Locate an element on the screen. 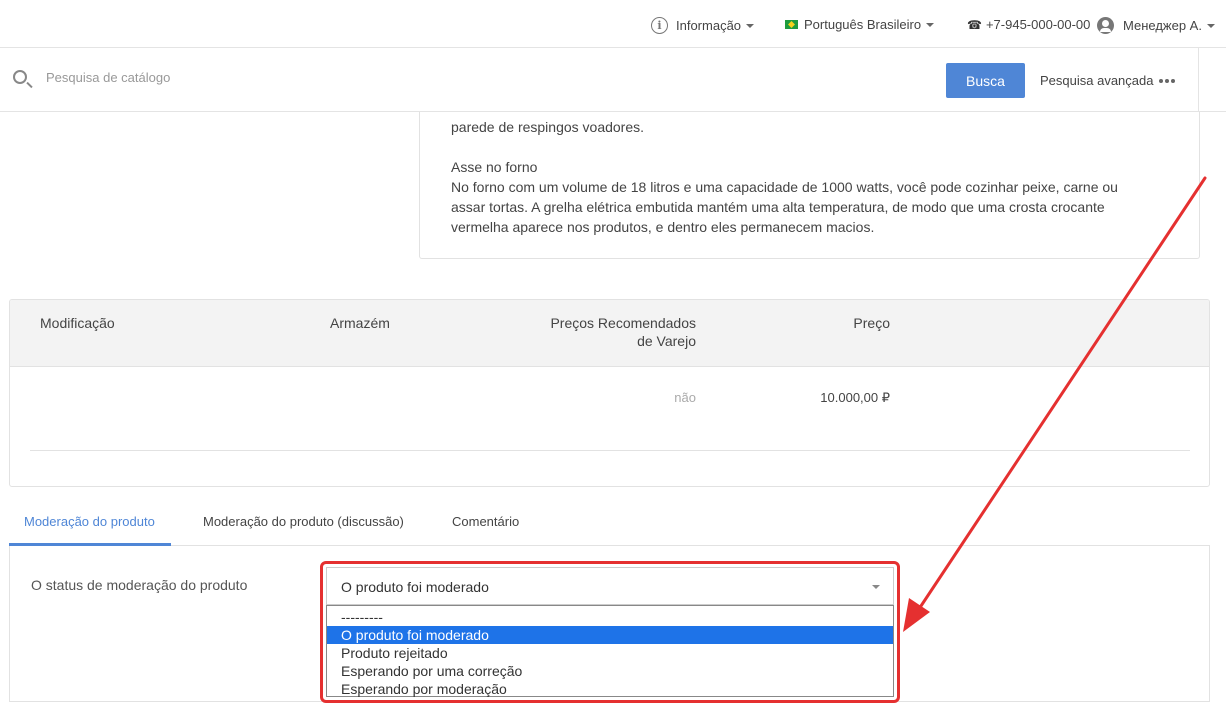 The image size is (1226, 719). language-menu-label: Português Brasileiro is located at coordinates (863, 24).